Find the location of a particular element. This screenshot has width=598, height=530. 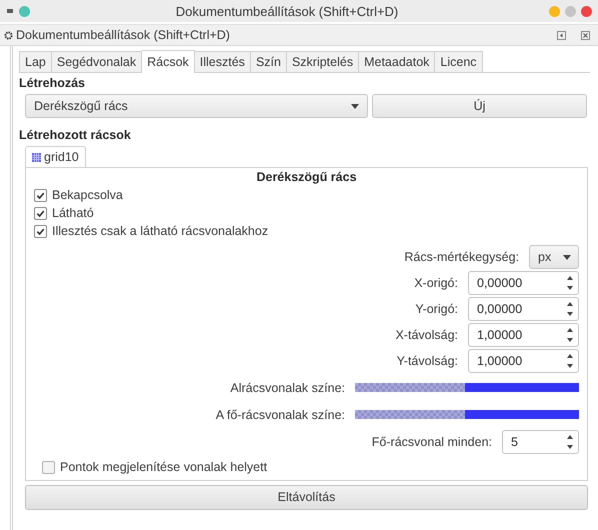

unit-dropdown: px is located at coordinates (554, 257).